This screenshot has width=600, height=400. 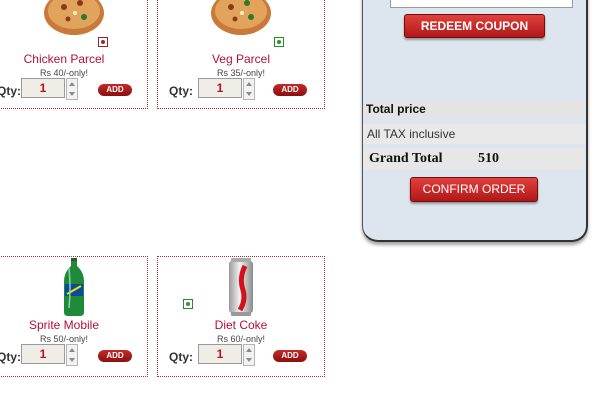 I want to click on product-name: Sprite Mobile, so click(x=73, y=325).